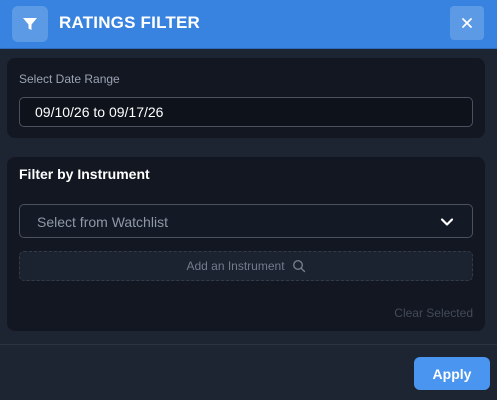 Image resolution: width=497 pixels, height=400 pixels. I want to click on date-range-label: Select Date Range, so click(69, 79).